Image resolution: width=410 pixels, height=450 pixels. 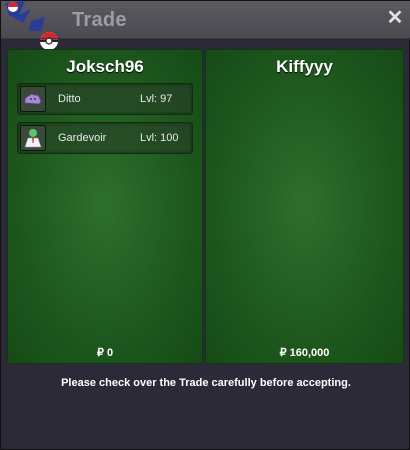 I want to click on item-name: Gardevoir, so click(x=82, y=138).